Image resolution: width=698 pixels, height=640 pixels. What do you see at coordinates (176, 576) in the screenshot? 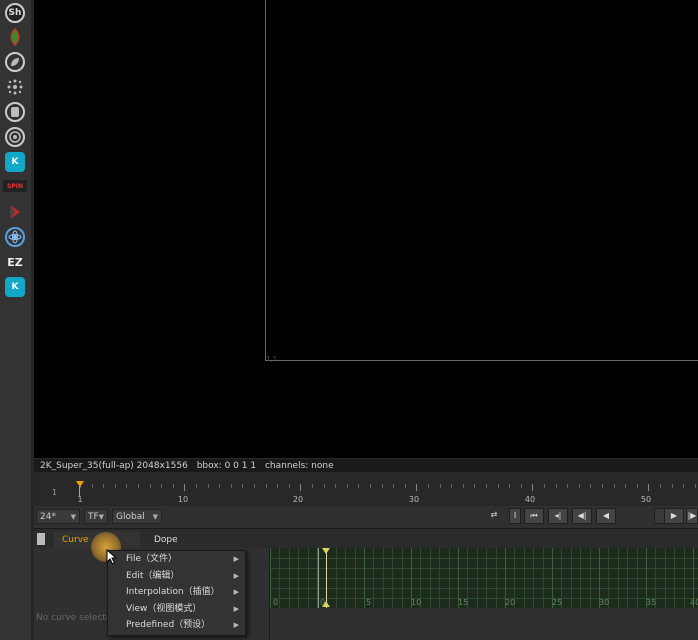
I see `menu-item-edit: Edit（编辑） ▶` at bounding box center [176, 576].